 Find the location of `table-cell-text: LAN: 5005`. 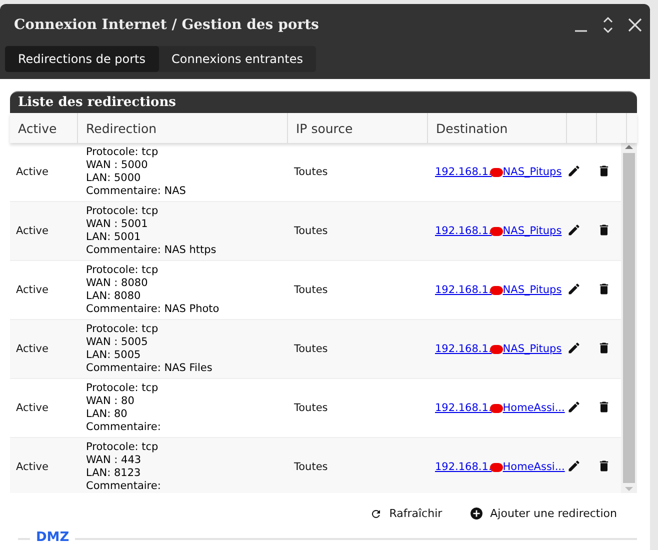

table-cell-text: LAN: 5005 is located at coordinates (114, 355).